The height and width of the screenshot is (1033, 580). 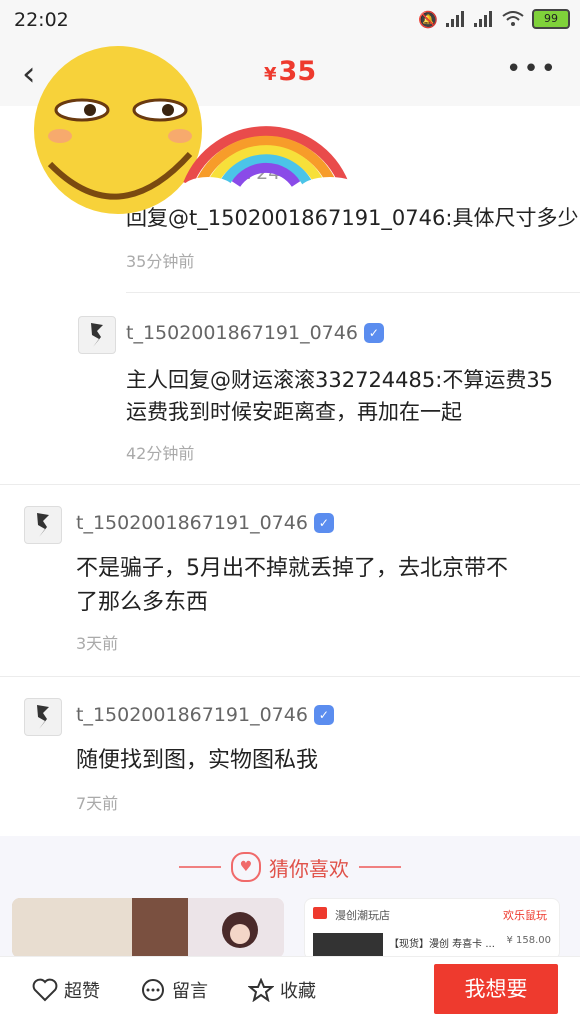 What do you see at coordinates (298, 991) in the screenshot?
I see `favorite-label: 收藏` at bounding box center [298, 991].